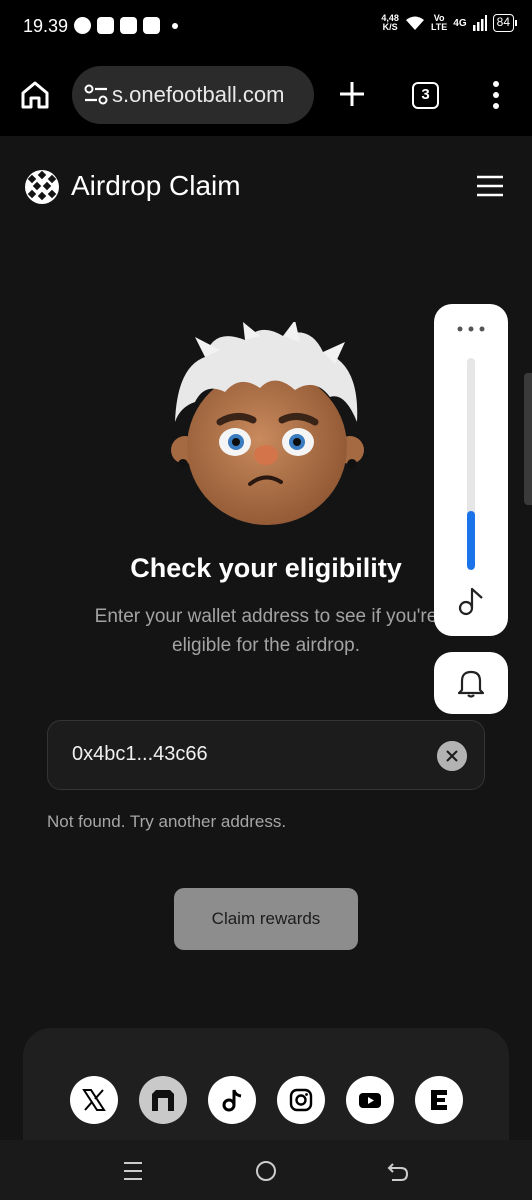  Describe the element at coordinates (414, 23) in the screenshot. I see `wifi-icon` at that location.